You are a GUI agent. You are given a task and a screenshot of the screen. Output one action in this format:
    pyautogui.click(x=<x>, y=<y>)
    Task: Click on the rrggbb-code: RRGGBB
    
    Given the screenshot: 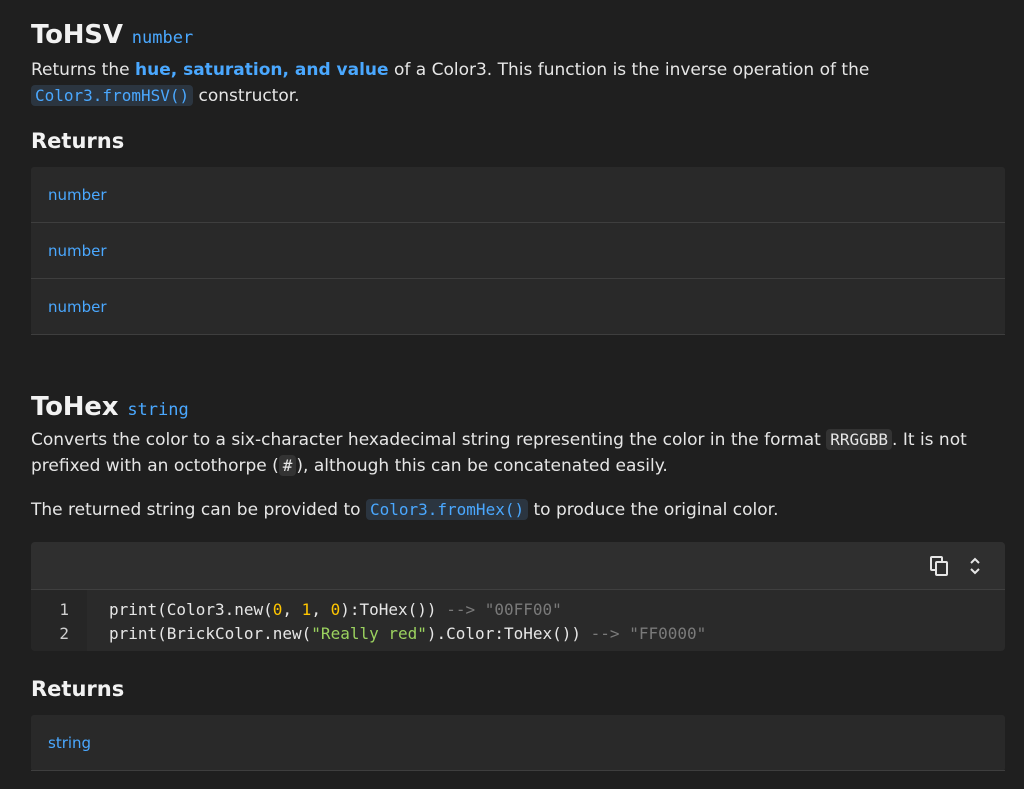 What is the action you would take?
    pyautogui.click(x=859, y=439)
    